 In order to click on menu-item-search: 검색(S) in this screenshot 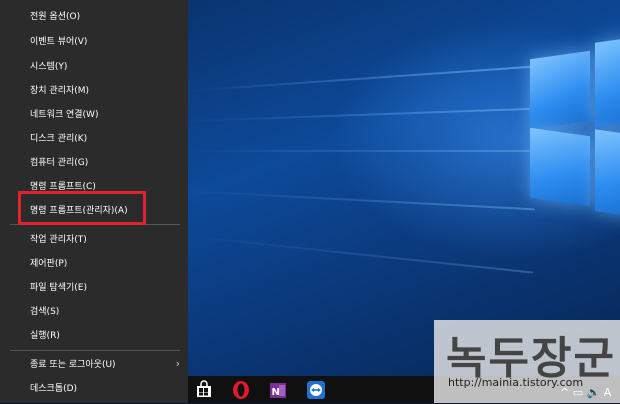, I will do `click(44, 312)`.